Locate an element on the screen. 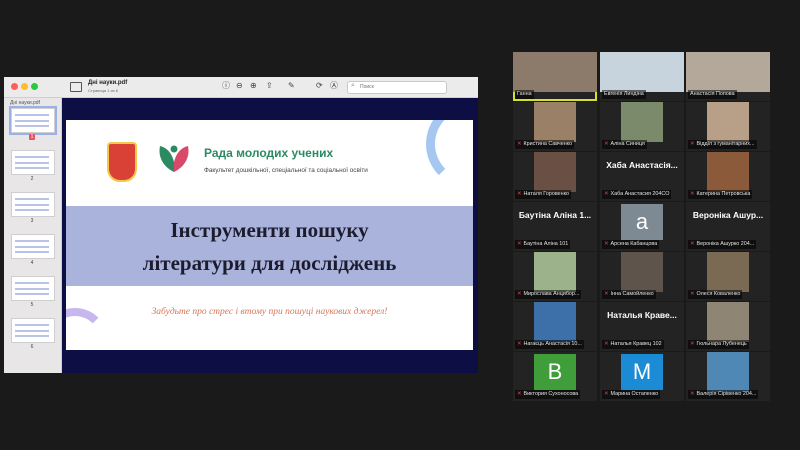 The width and height of the screenshot is (800, 450). council-name: Рада молодих учених is located at coordinates (269, 153).